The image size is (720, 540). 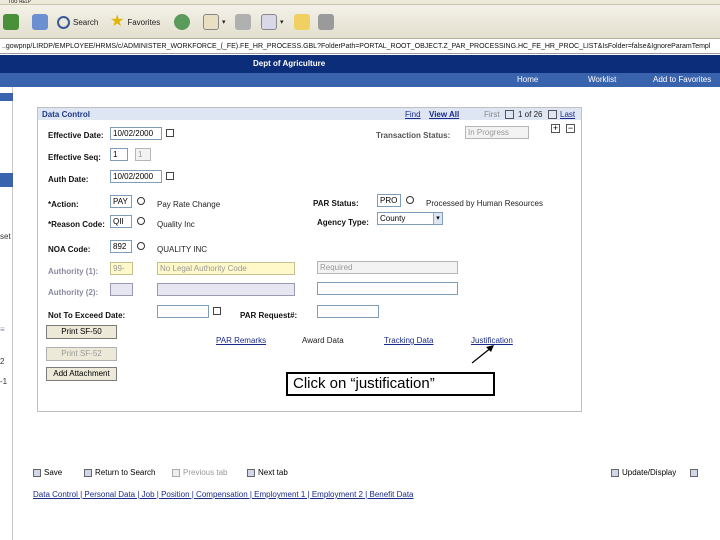 What do you see at coordinates (199, 472) in the screenshot?
I see `previous-tab-button: Previous tab` at bounding box center [199, 472].